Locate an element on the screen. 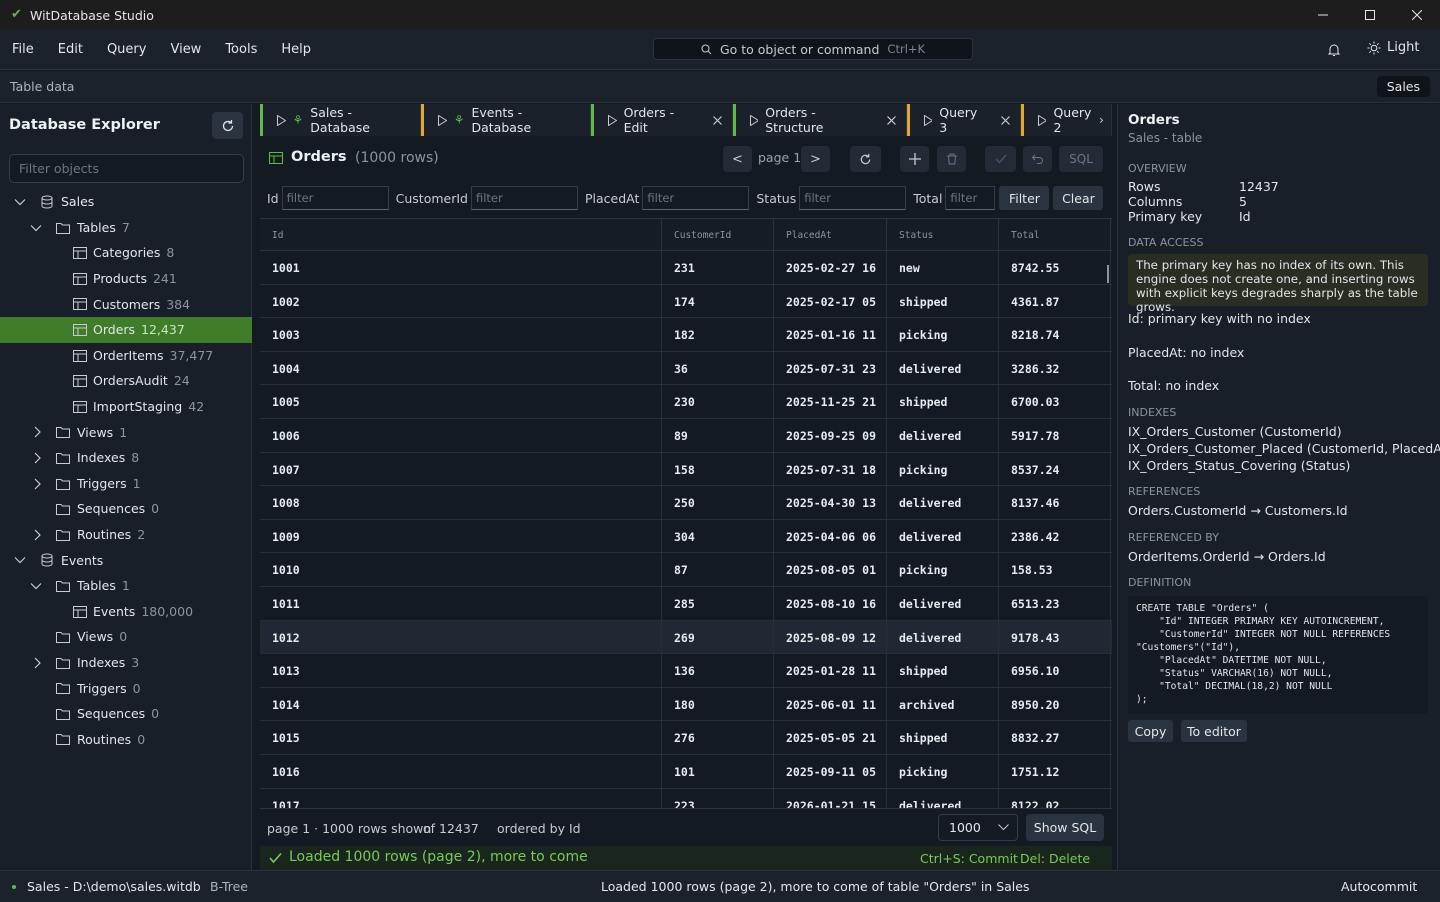  table-row: 1016 101 2025-09-11 05 picking 1751.12 is located at coordinates (686, 771).